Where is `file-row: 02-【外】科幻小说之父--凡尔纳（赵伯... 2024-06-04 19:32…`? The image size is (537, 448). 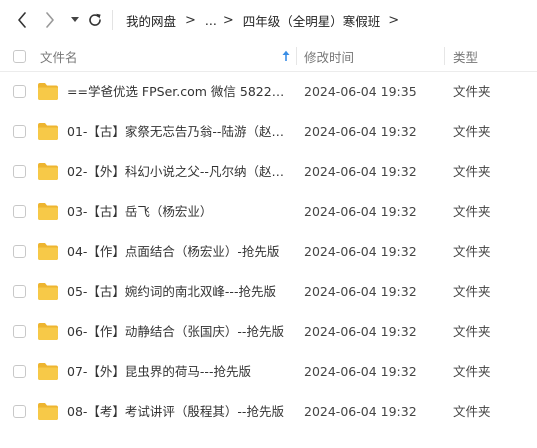
file-row: 02-【外】科幻小说之父--凡尔纳（赵伯... 2024-06-04 19:32… is located at coordinates (268, 172).